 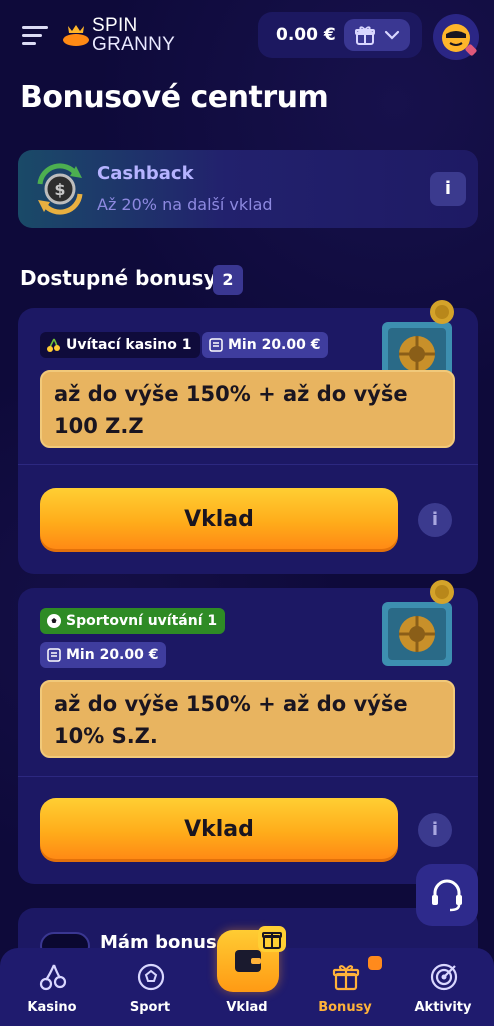 I want to click on cashback-coin-icon: $, so click(x=60, y=189).